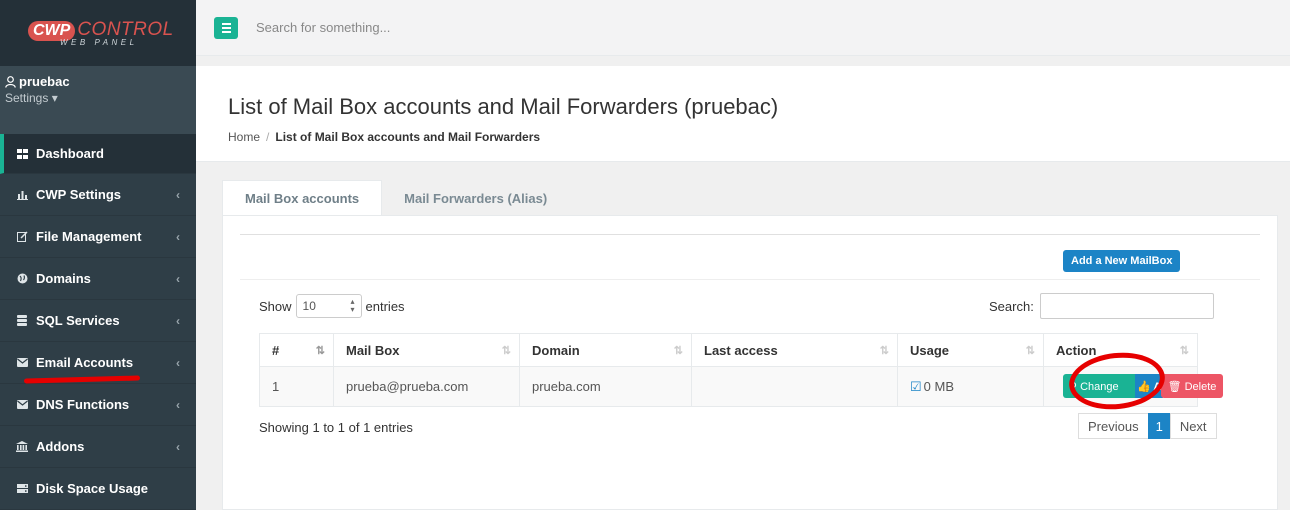 The width and height of the screenshot is (1290, 510). Describe the element at coordinates (794, 350) in the screenshot. I see `column-header-last-access: Last access ⇅` at that location.